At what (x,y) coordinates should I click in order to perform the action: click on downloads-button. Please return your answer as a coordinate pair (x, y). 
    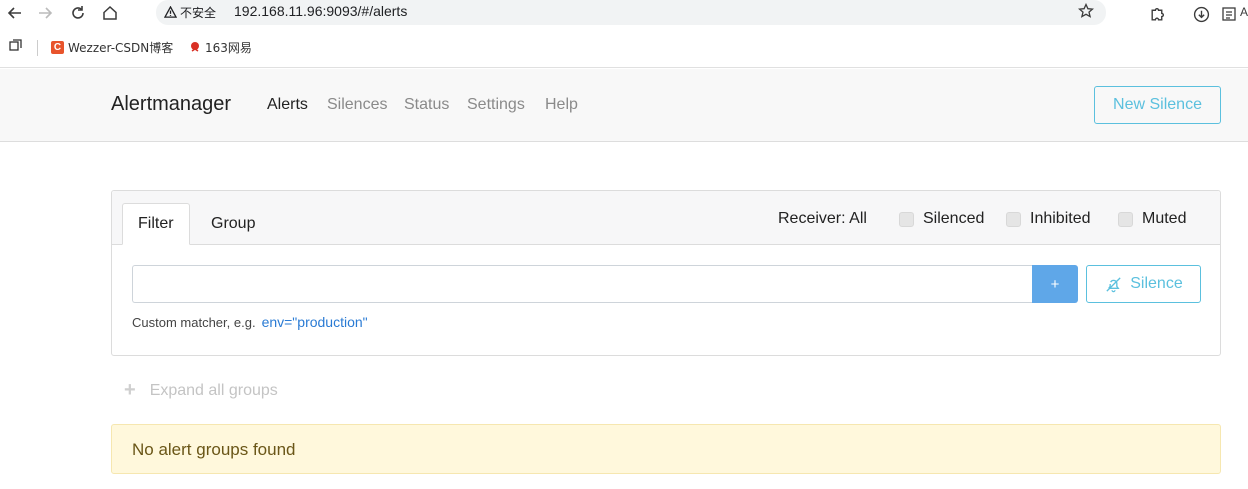
    Looking at the image, I should click on (1201, 14).